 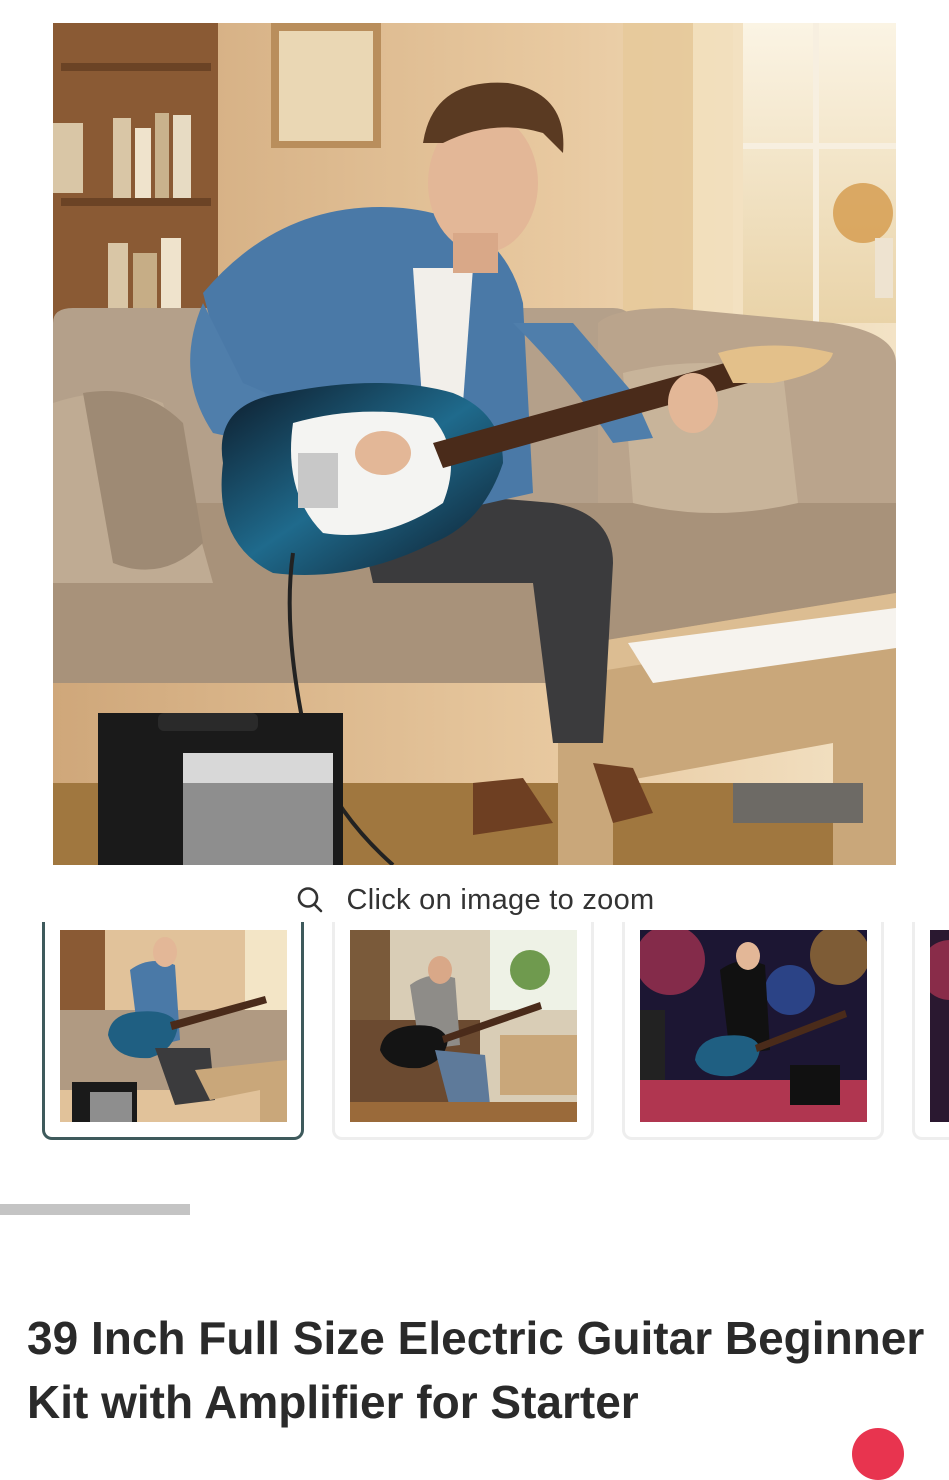 I want to click on thumbnail-image-partial, so click(x=939, y=1026).